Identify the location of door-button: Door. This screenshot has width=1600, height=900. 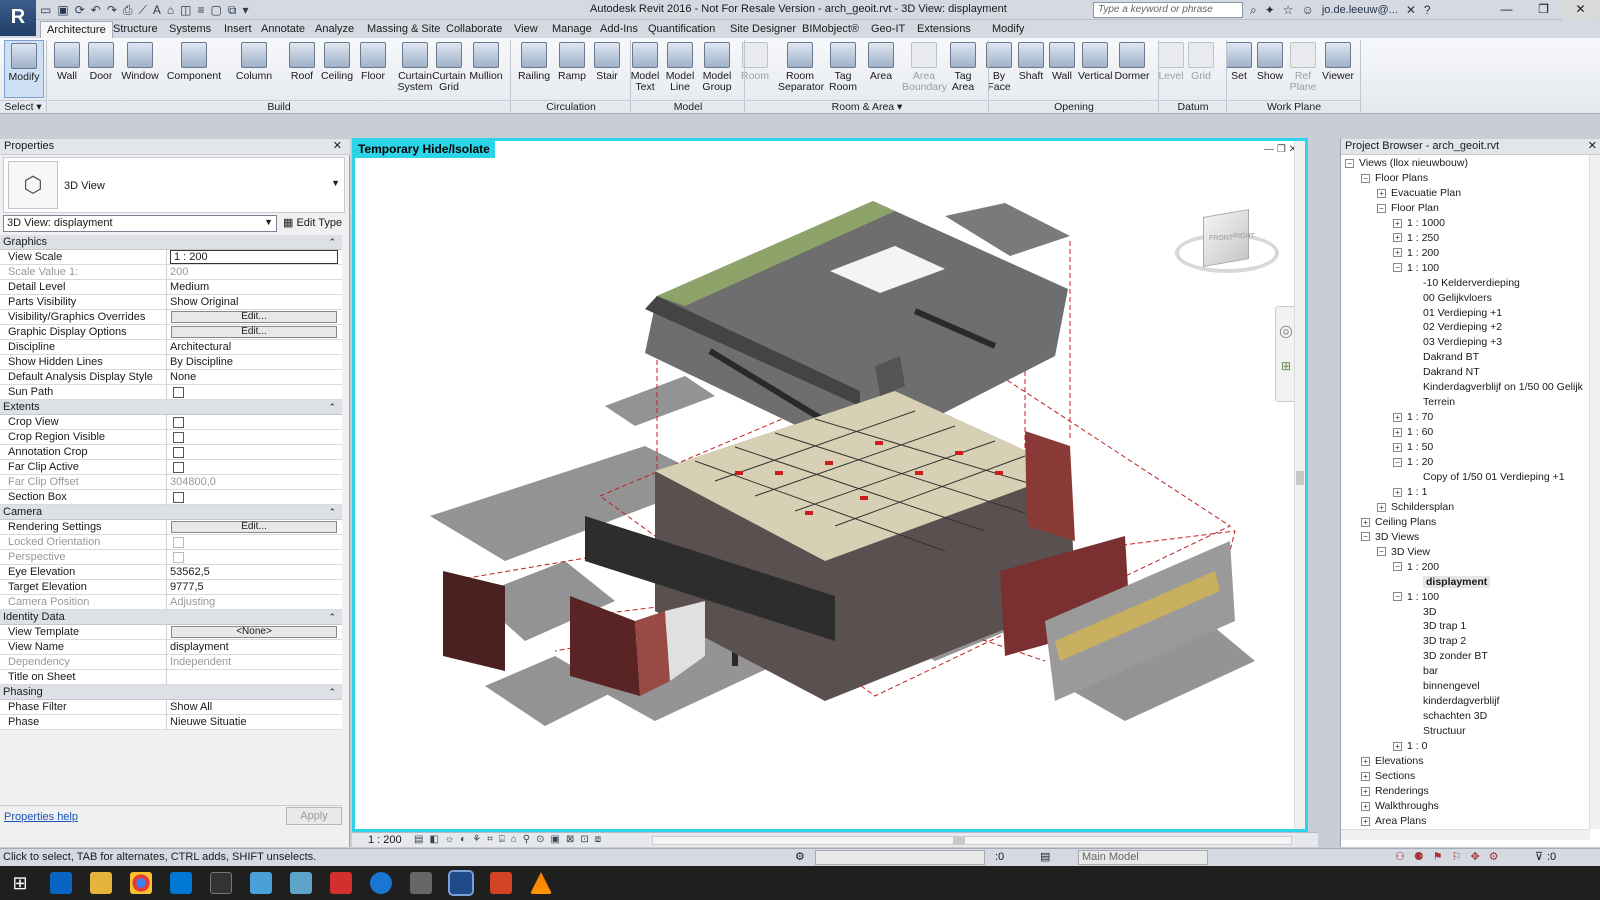
(101, 69).